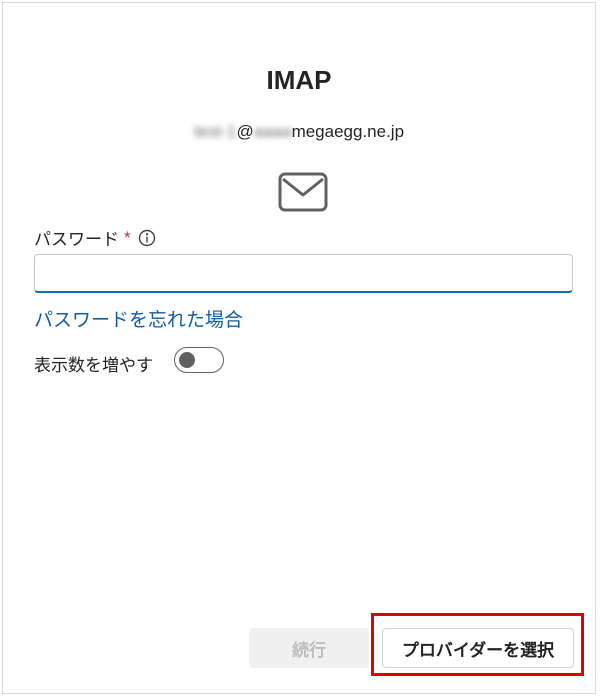  What do you see at coordinates (76, 239) in the screenshot?
I see `password-label: パスワード` at bounding box center [76, 239].